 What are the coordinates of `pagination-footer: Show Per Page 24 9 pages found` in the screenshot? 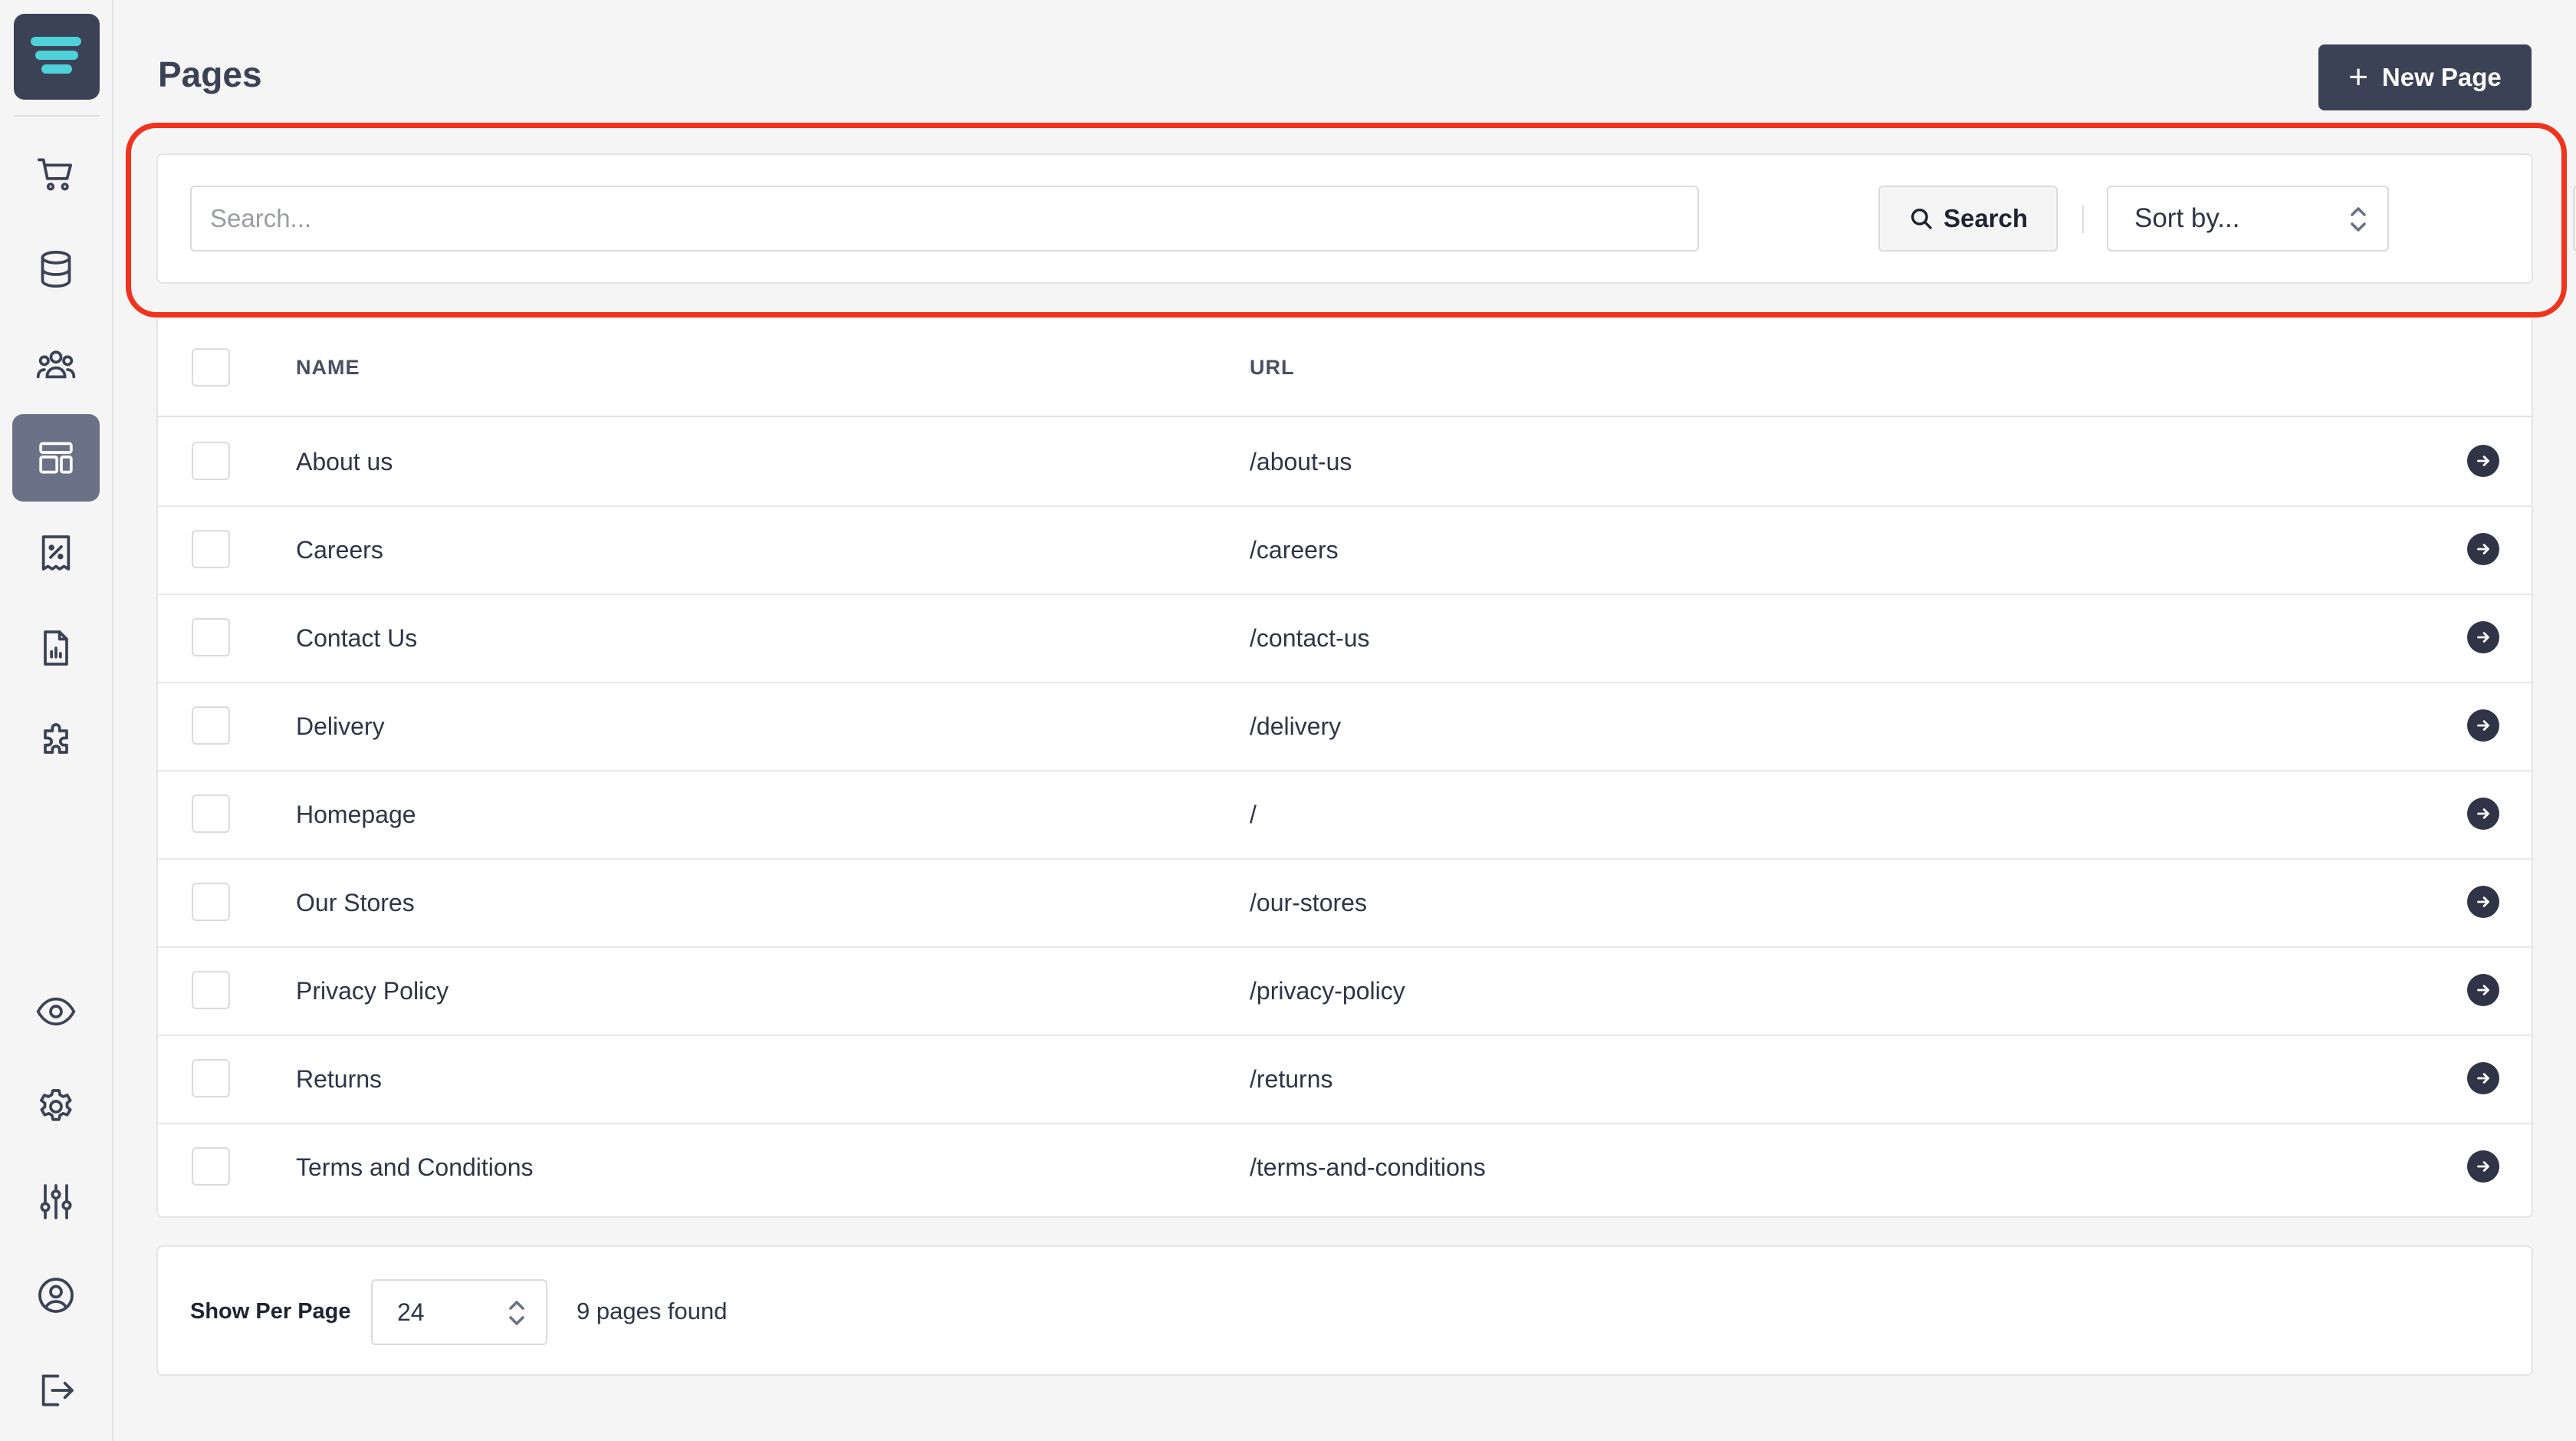 It's located at (1344, 1310).